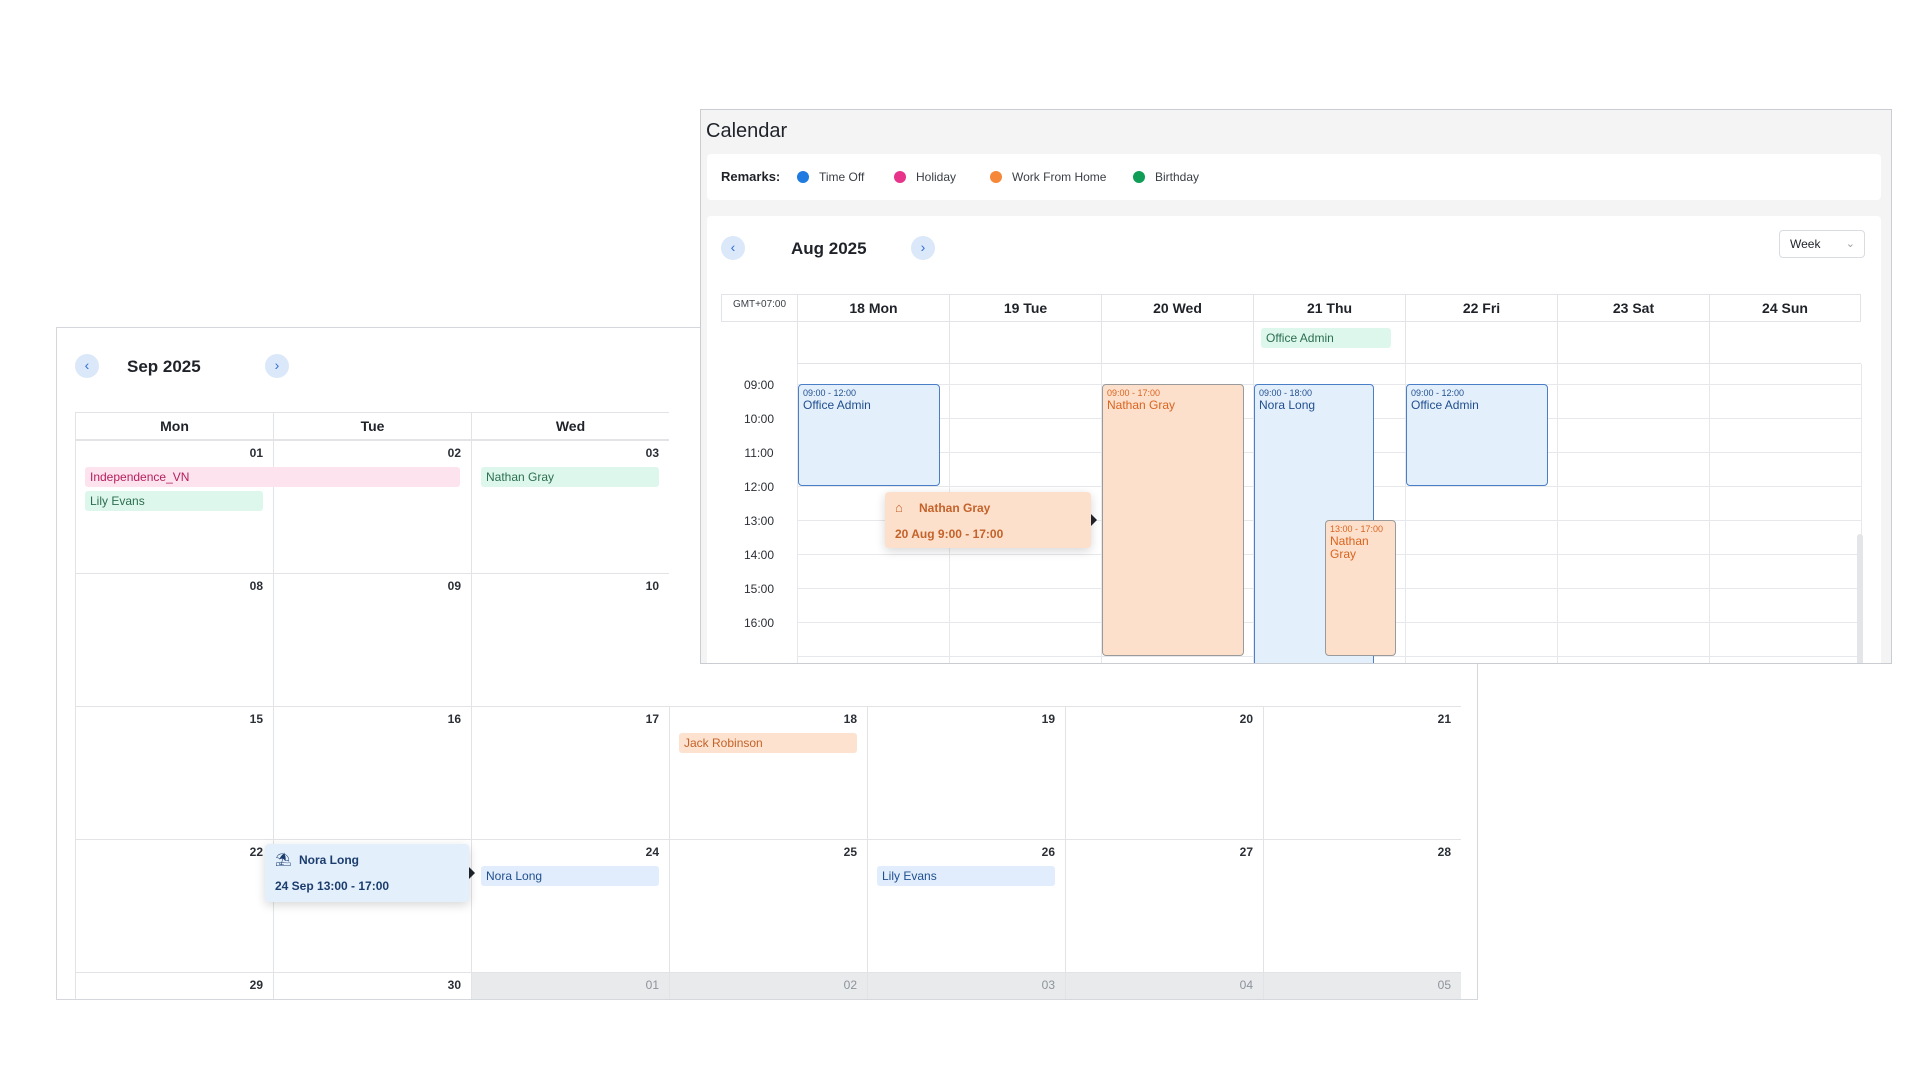 Image resolution: width=1920 pixels, height=1080 pixels. Describe the element at coordinates (1822, 244) in the screenshot. I see `view-select: Week ⌄` at that location.